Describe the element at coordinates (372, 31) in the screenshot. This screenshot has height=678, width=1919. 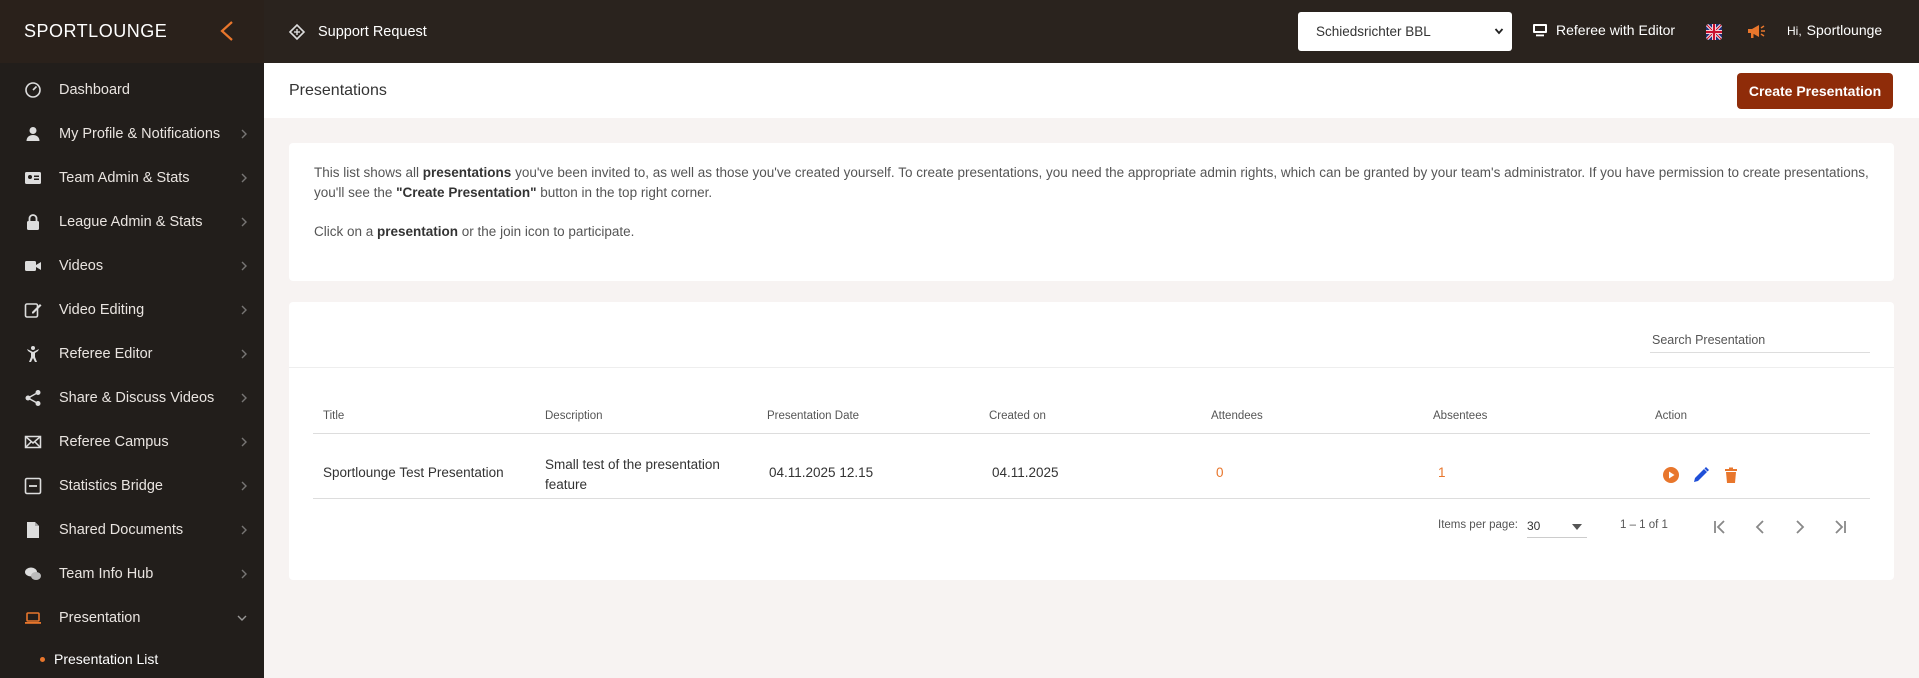
I see `support-request-label: Support Request` at that location.